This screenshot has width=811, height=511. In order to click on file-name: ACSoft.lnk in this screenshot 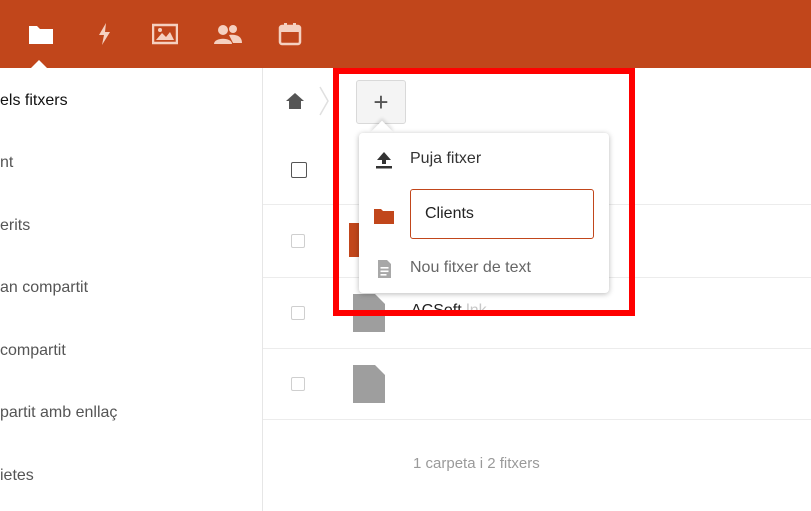, I will do `click(449, 311)`.